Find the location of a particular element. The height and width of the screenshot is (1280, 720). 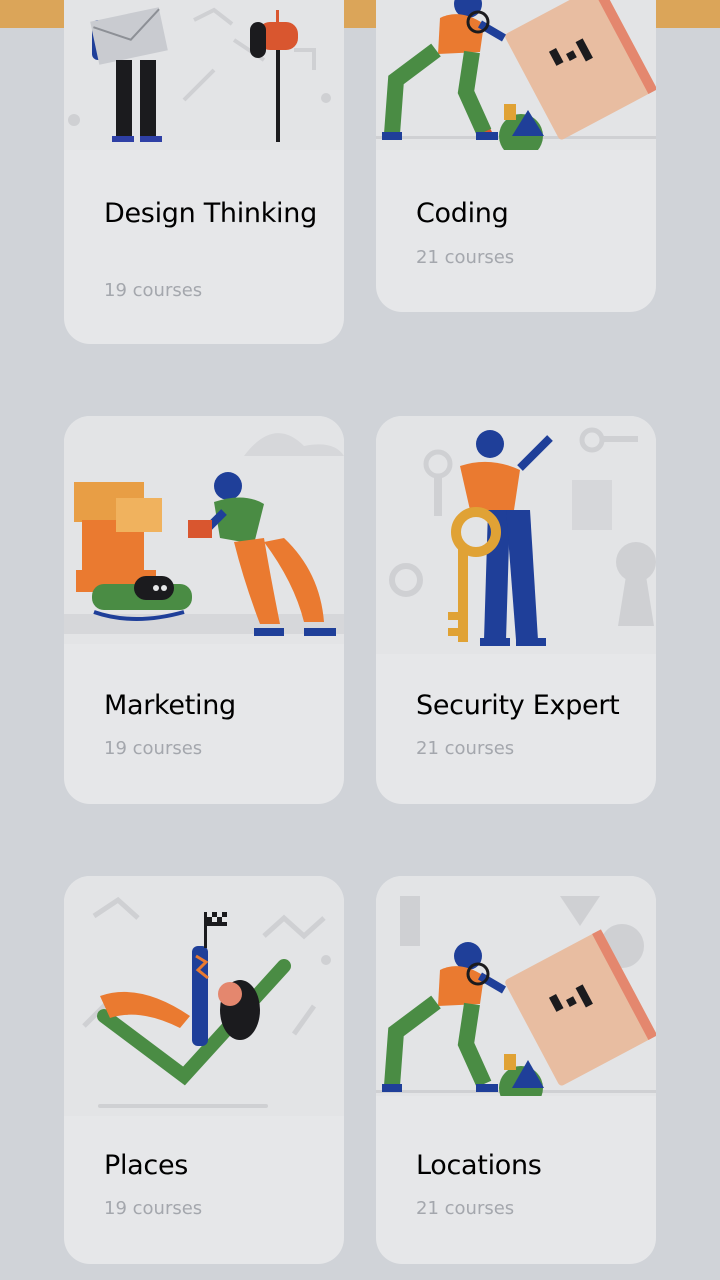

category-title: Marketing is located at coordinates (170, 705).